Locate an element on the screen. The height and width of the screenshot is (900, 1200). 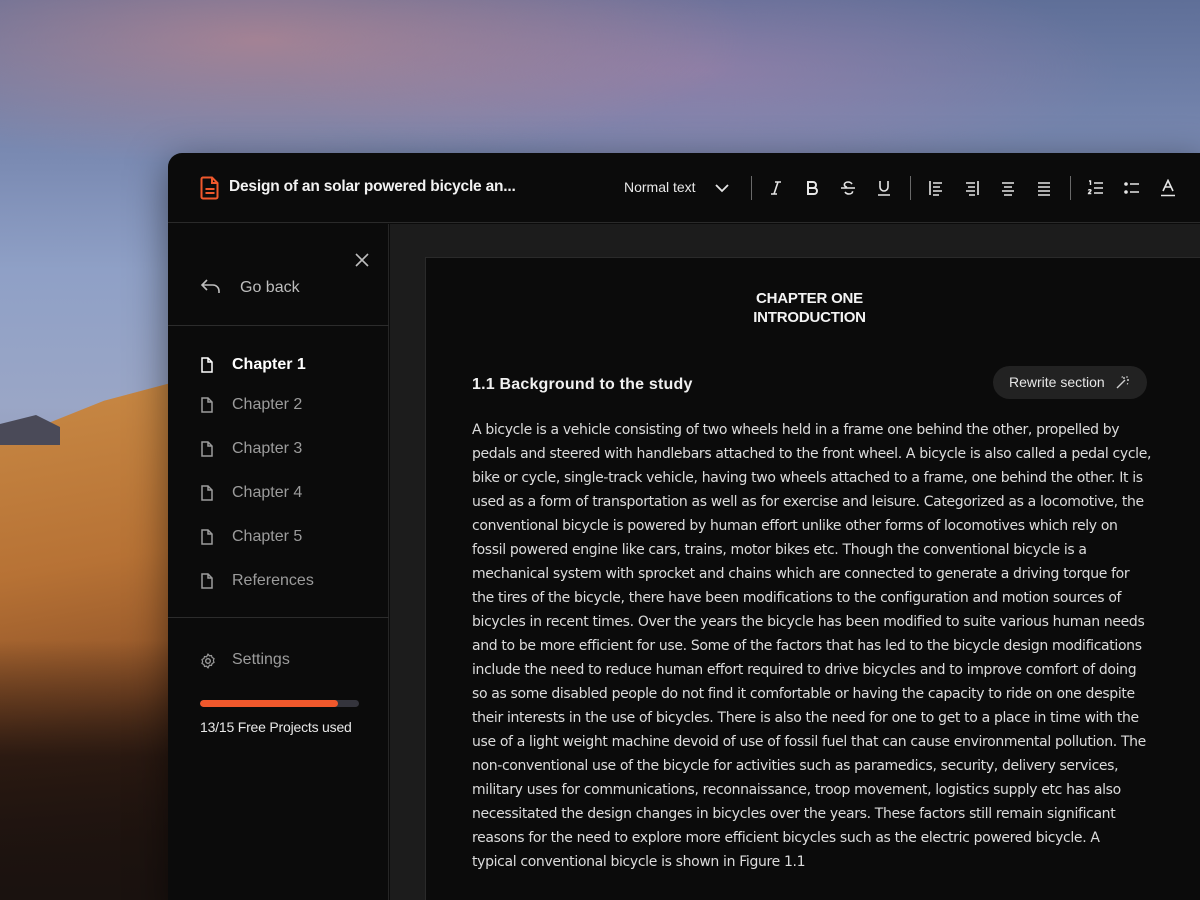
align-left-icon is located at coordinates (935, 188).